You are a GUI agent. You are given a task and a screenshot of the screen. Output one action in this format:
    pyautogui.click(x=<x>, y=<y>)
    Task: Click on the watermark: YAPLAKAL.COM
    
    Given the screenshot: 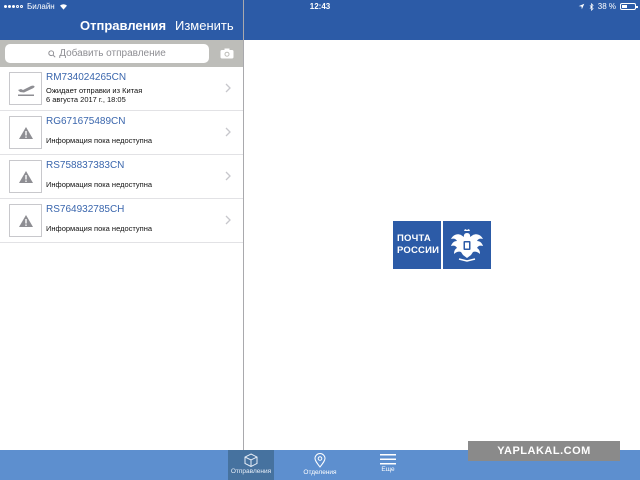 What is the action you would take?
    pyautogui.click(x=544, y=451)
    